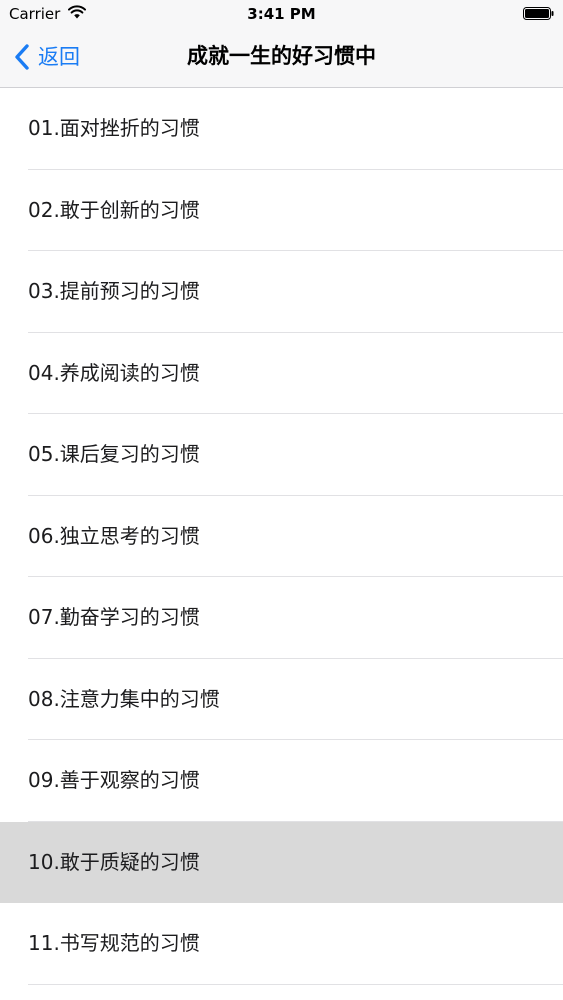 This screenshot has width=563, height=1000. Describe the element at coordinates (281, 862) in the screenshot. I see `list-item-selected: 10.敢于质疑的习惯` at that location.